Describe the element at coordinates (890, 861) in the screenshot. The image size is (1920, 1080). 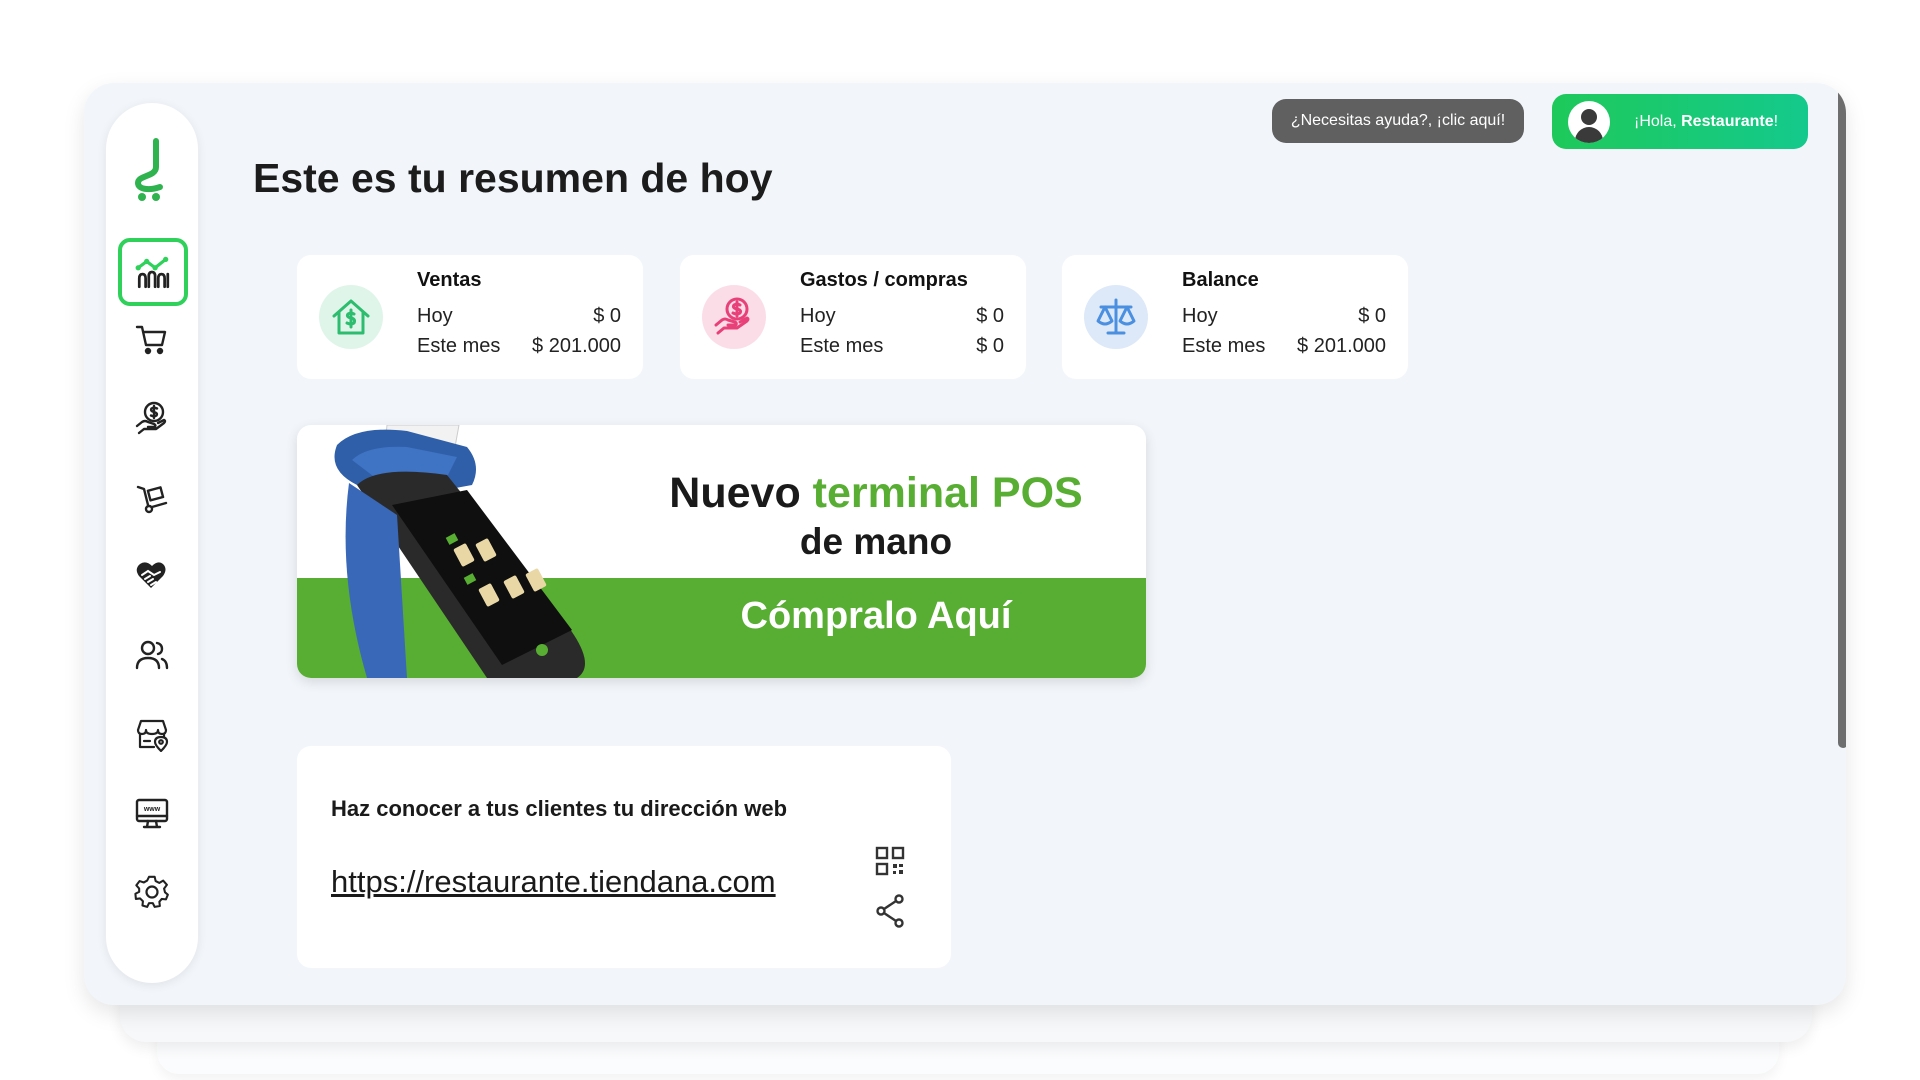
I see `qr-code-icon` at that location.